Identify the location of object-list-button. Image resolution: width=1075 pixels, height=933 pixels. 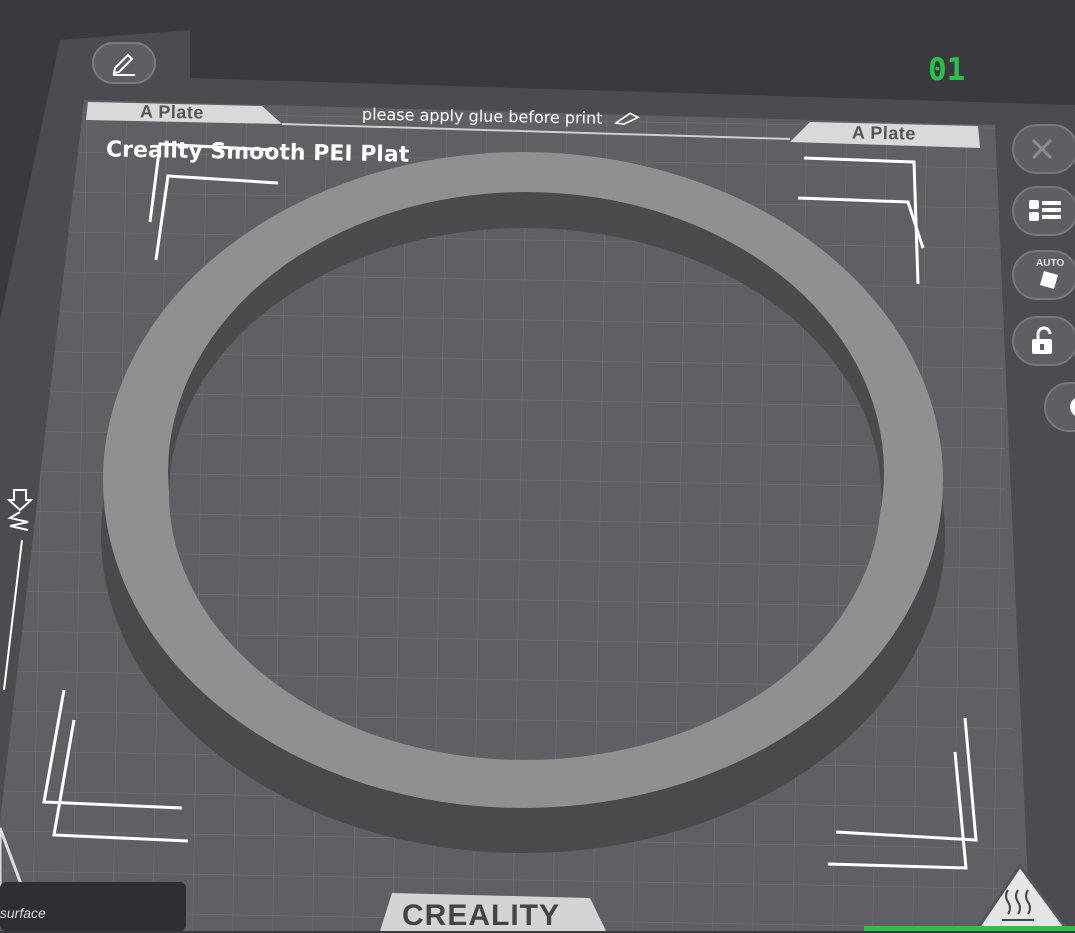
(1043, 211).